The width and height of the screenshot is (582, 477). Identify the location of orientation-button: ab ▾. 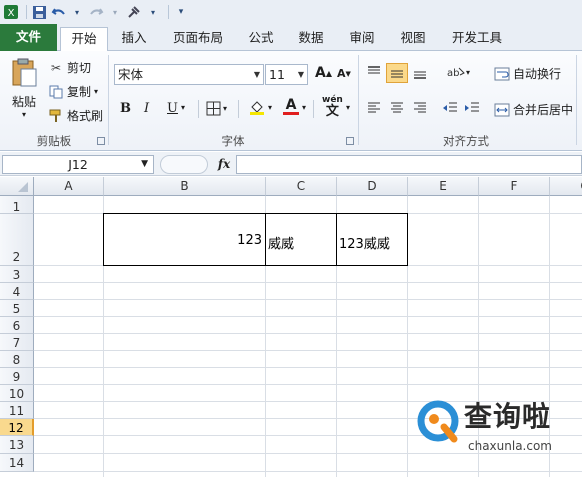
(458, 72).